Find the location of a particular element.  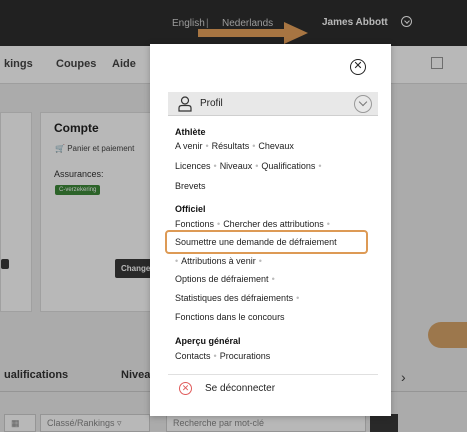

officiel-row-3: • Attributions à venir • is located at coordinates (218, 261).